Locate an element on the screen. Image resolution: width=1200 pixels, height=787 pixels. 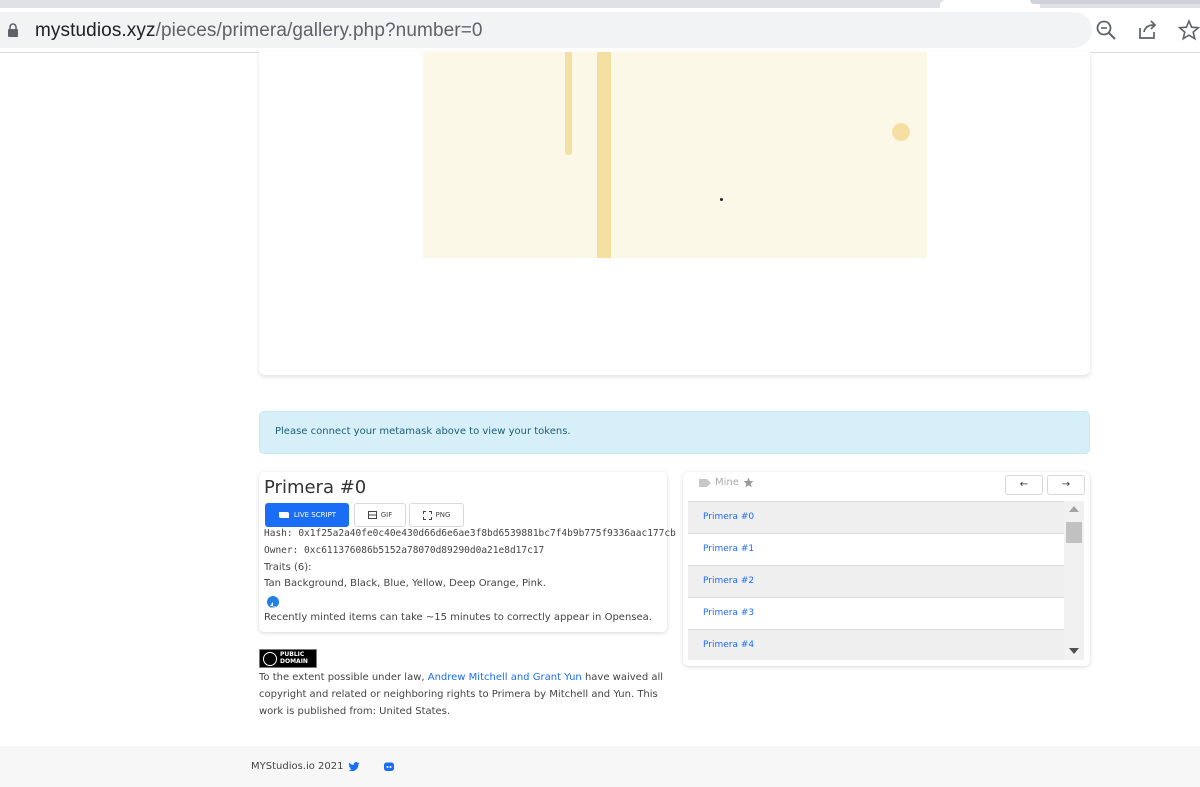
gif-button: GIF is located at coordinates (380, 515).